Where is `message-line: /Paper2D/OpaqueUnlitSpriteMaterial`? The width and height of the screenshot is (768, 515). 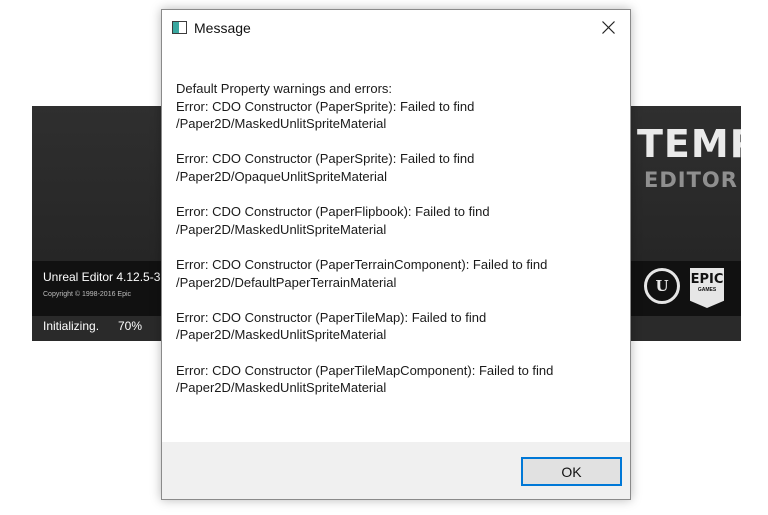
message-line: /Paper2D/OpaqueUnlitSpriteMaterial is located at coordinates (281, 176).